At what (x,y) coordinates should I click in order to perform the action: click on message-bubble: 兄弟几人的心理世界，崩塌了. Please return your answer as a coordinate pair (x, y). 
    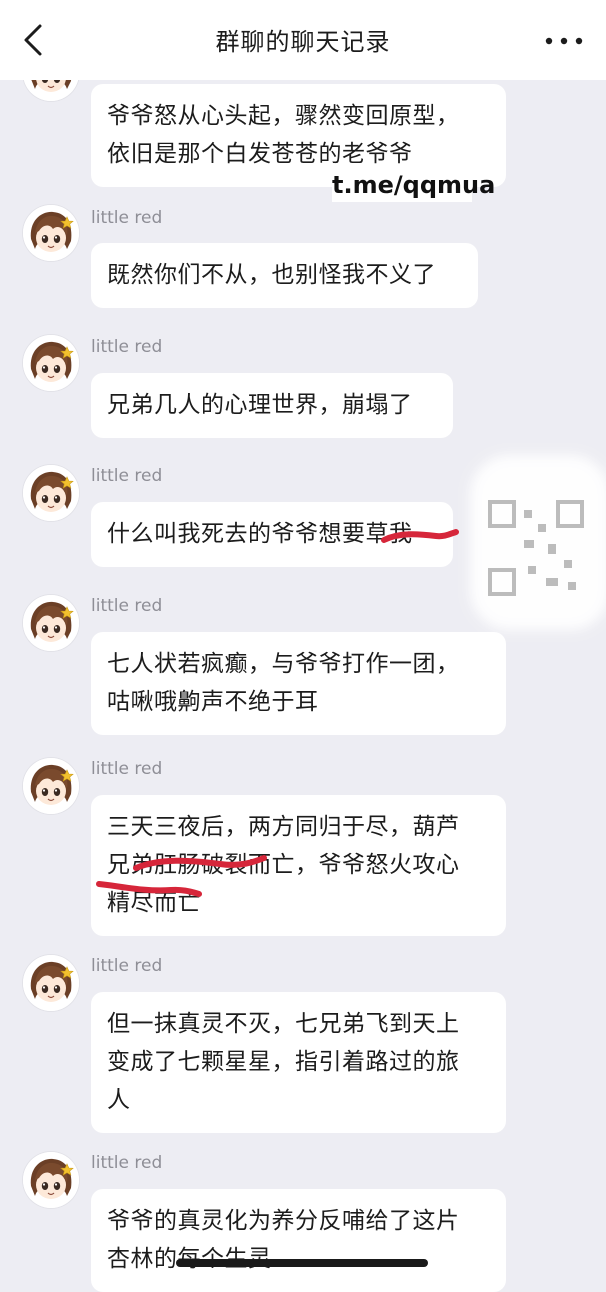
    Looking at the image, I should click on (272, 405).